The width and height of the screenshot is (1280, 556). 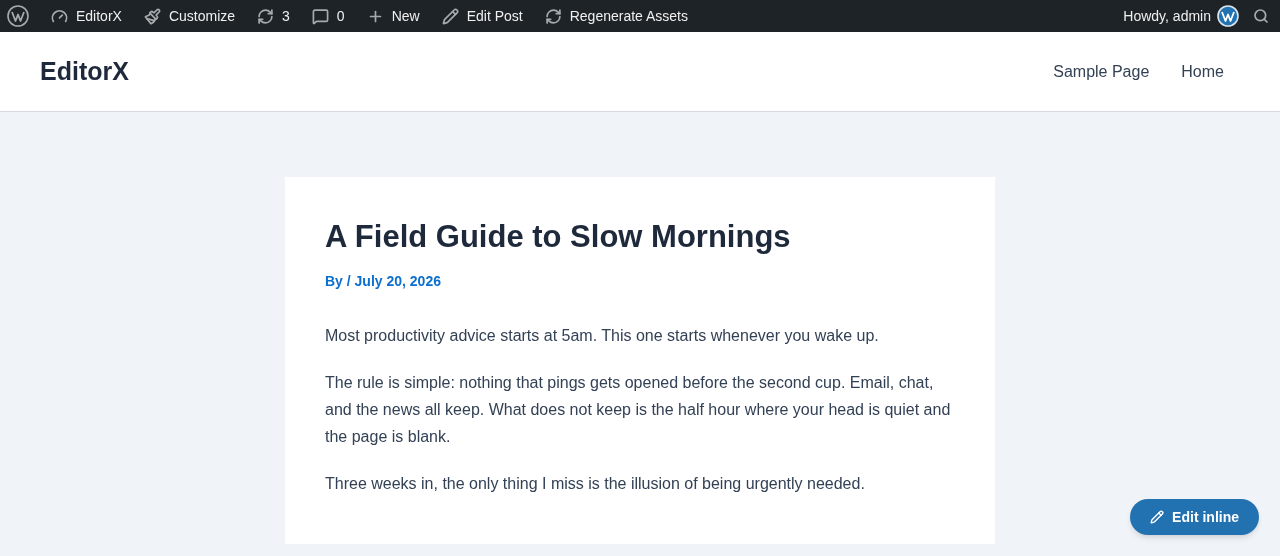 What do you see at coordinates (189, 16) in the screenshot?
I see `admin-bar-link: Customize` at bounding box center [189, 16].